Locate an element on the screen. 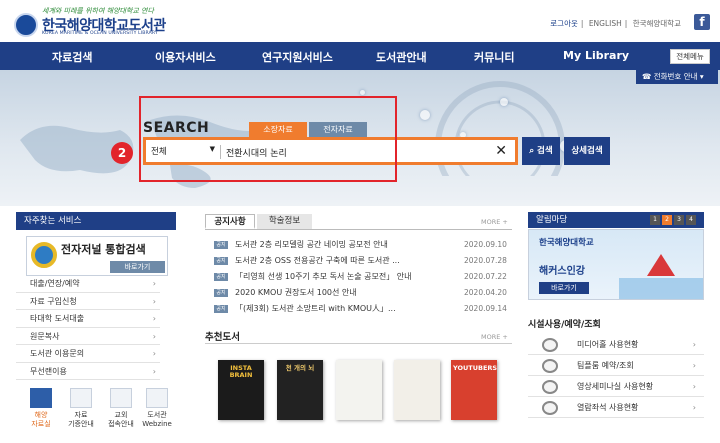 This screenshot has height=443, width=720. pager-dot: 4 is located at coordinates (691, 220).